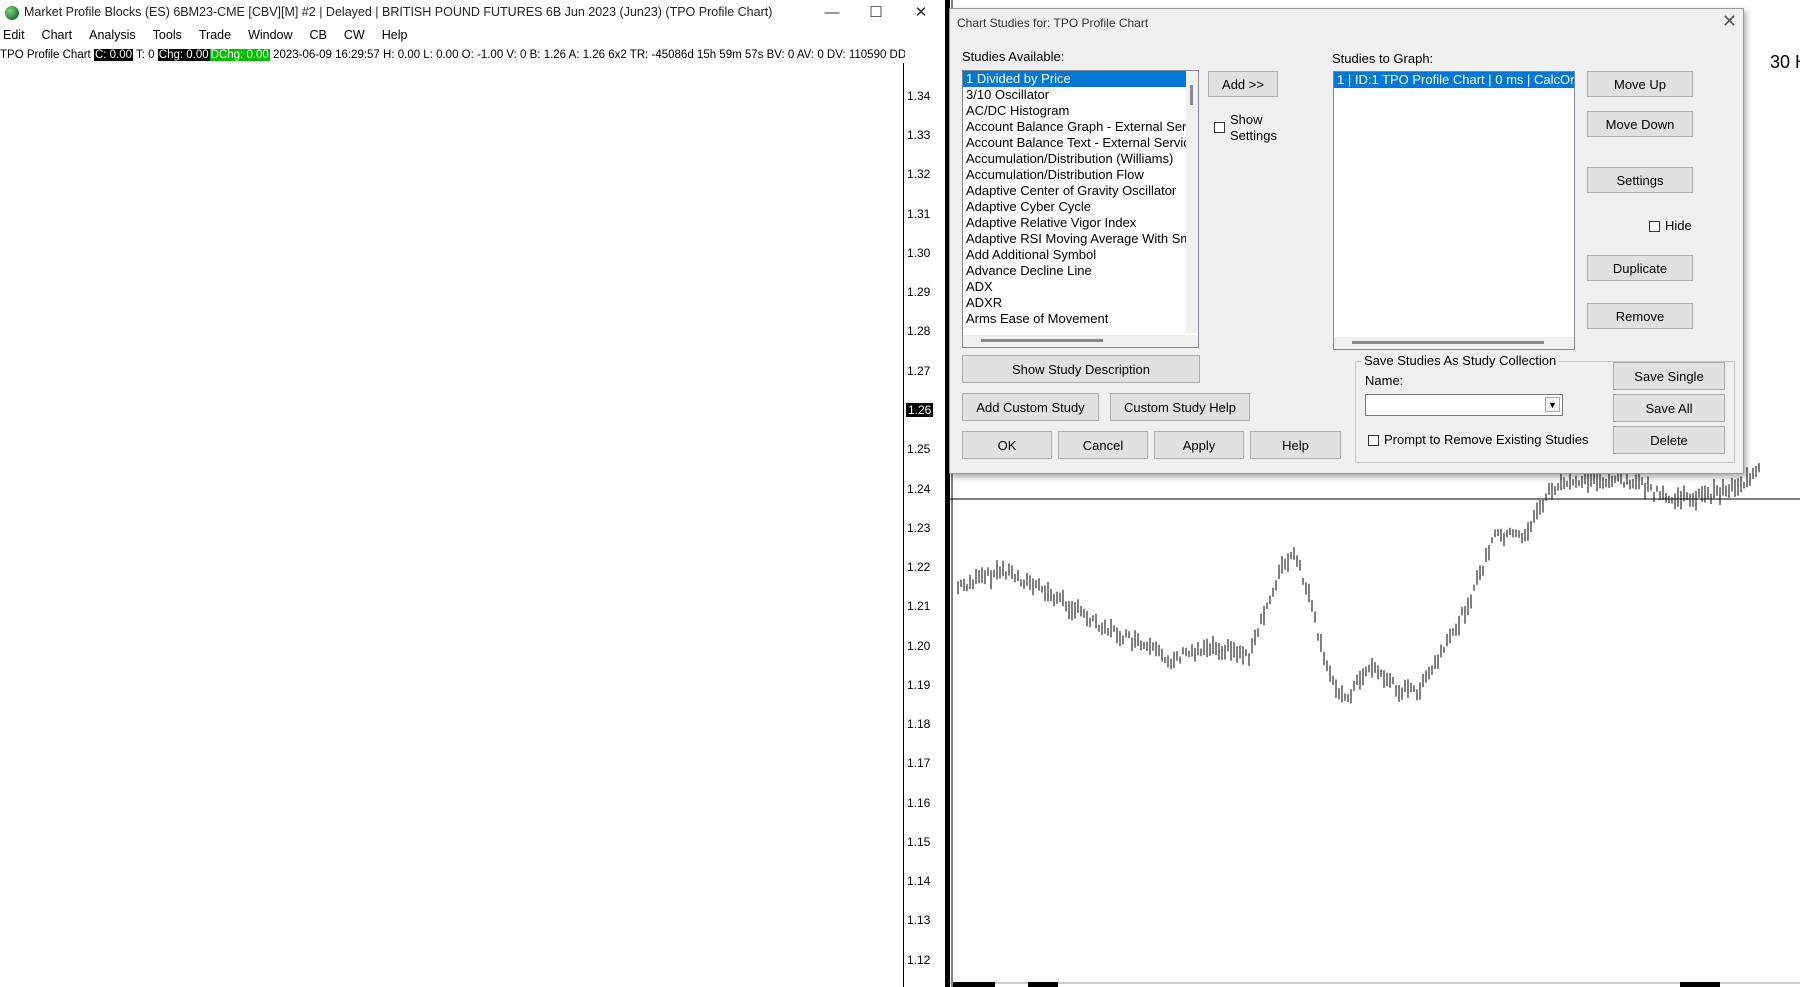 The width and height of the screenshot is (1800, 987). I want to click on menu-help: Help, so click(395, 35).